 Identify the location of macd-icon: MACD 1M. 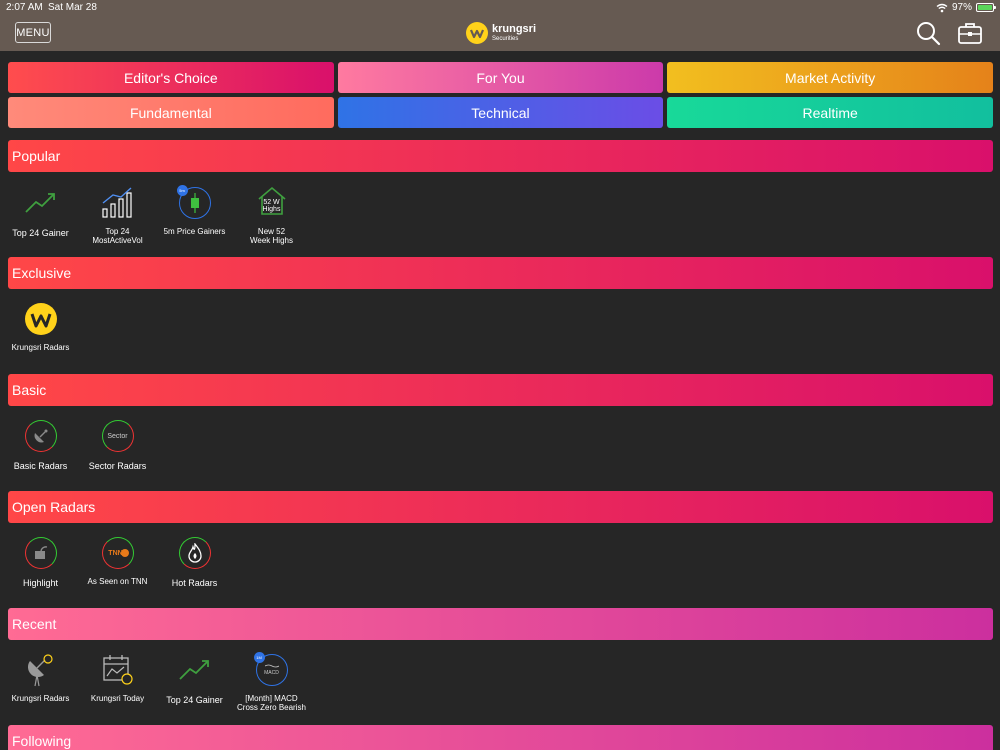
(271, 669).